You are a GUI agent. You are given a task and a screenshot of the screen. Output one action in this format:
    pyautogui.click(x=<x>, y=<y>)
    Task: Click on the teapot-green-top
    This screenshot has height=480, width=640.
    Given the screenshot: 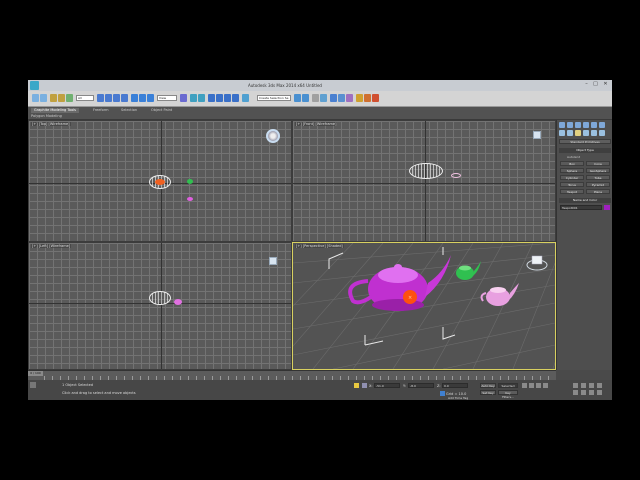 What is the action you would take?
    pyautogui.click(x=190, y=181)
    